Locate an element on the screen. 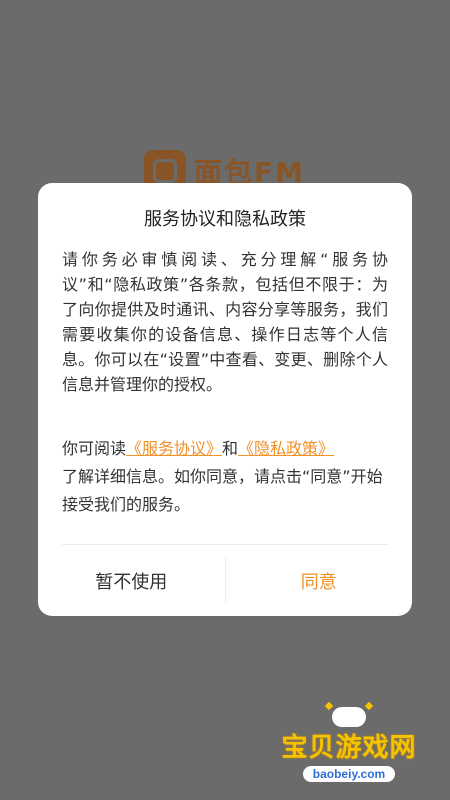 The height and width of the screenshot is (800, 450). privacy-policy-link: 《隐私政策》 is located at coordinates (286, 448).